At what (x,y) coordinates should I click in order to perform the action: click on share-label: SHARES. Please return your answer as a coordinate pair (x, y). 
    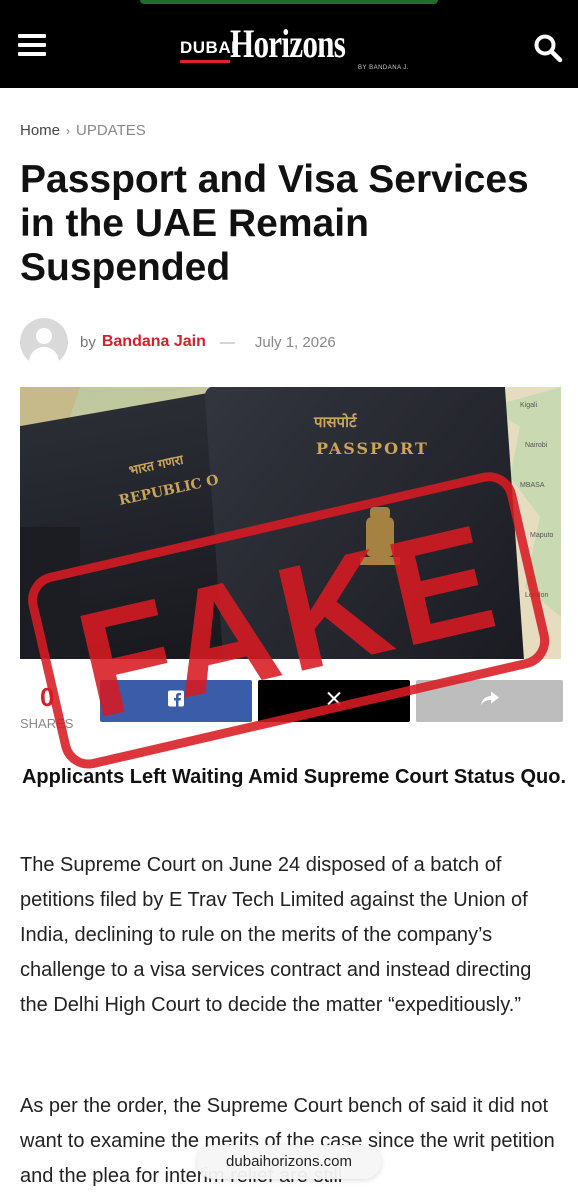
    Looking at the image, I should click on (47, 723).